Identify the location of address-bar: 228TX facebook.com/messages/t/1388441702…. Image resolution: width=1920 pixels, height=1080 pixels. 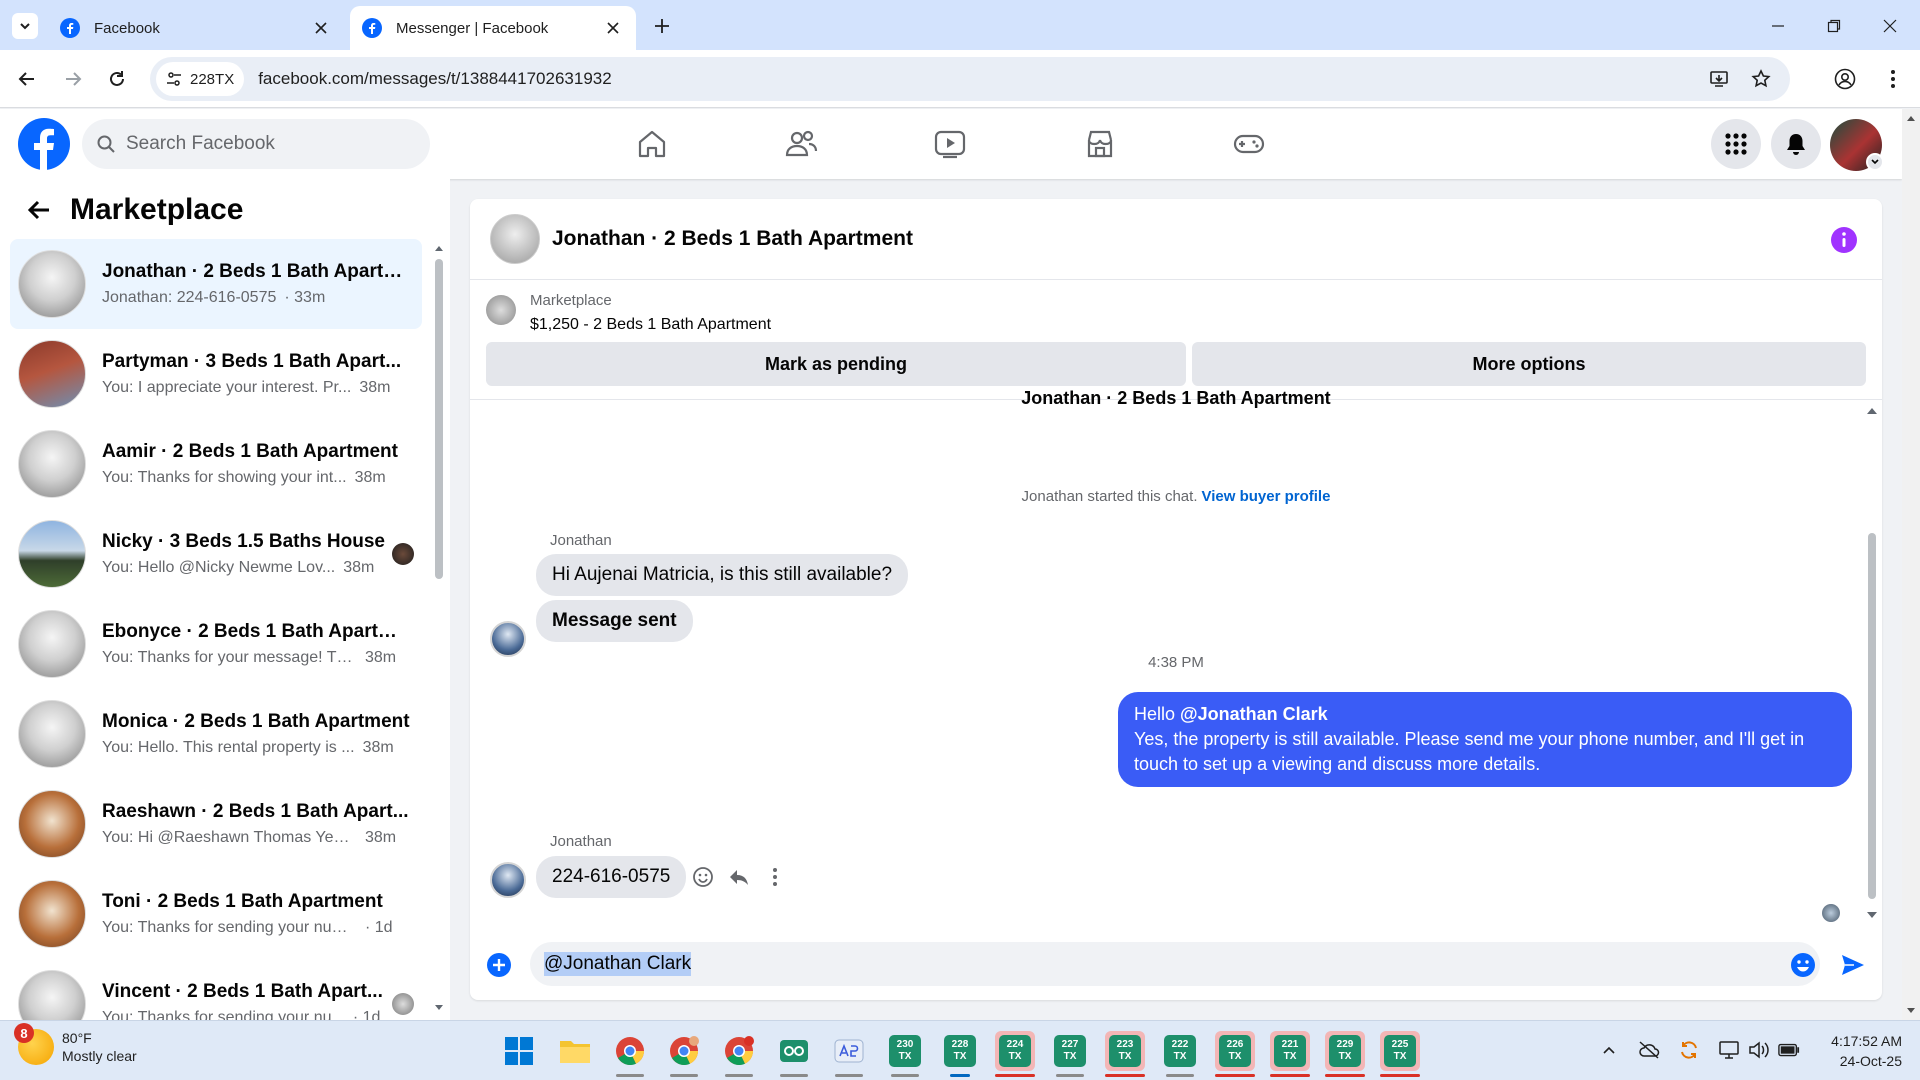
(970, 79).